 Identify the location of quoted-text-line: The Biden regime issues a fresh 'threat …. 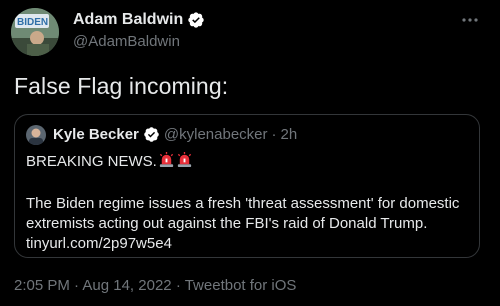
(243, 203).